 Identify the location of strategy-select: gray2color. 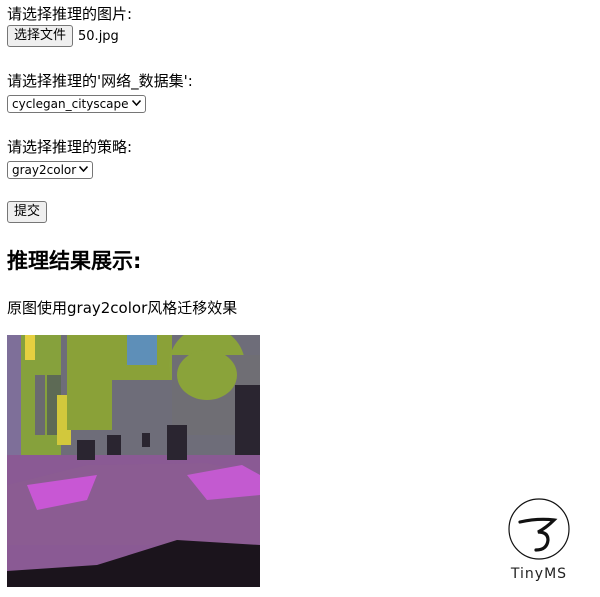
(50, 170).